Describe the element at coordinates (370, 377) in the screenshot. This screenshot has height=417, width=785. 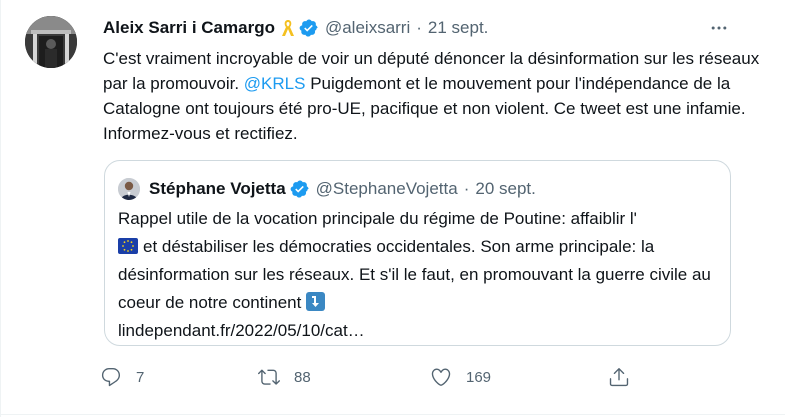
I see `action-bar: 7 88 169` at that location.